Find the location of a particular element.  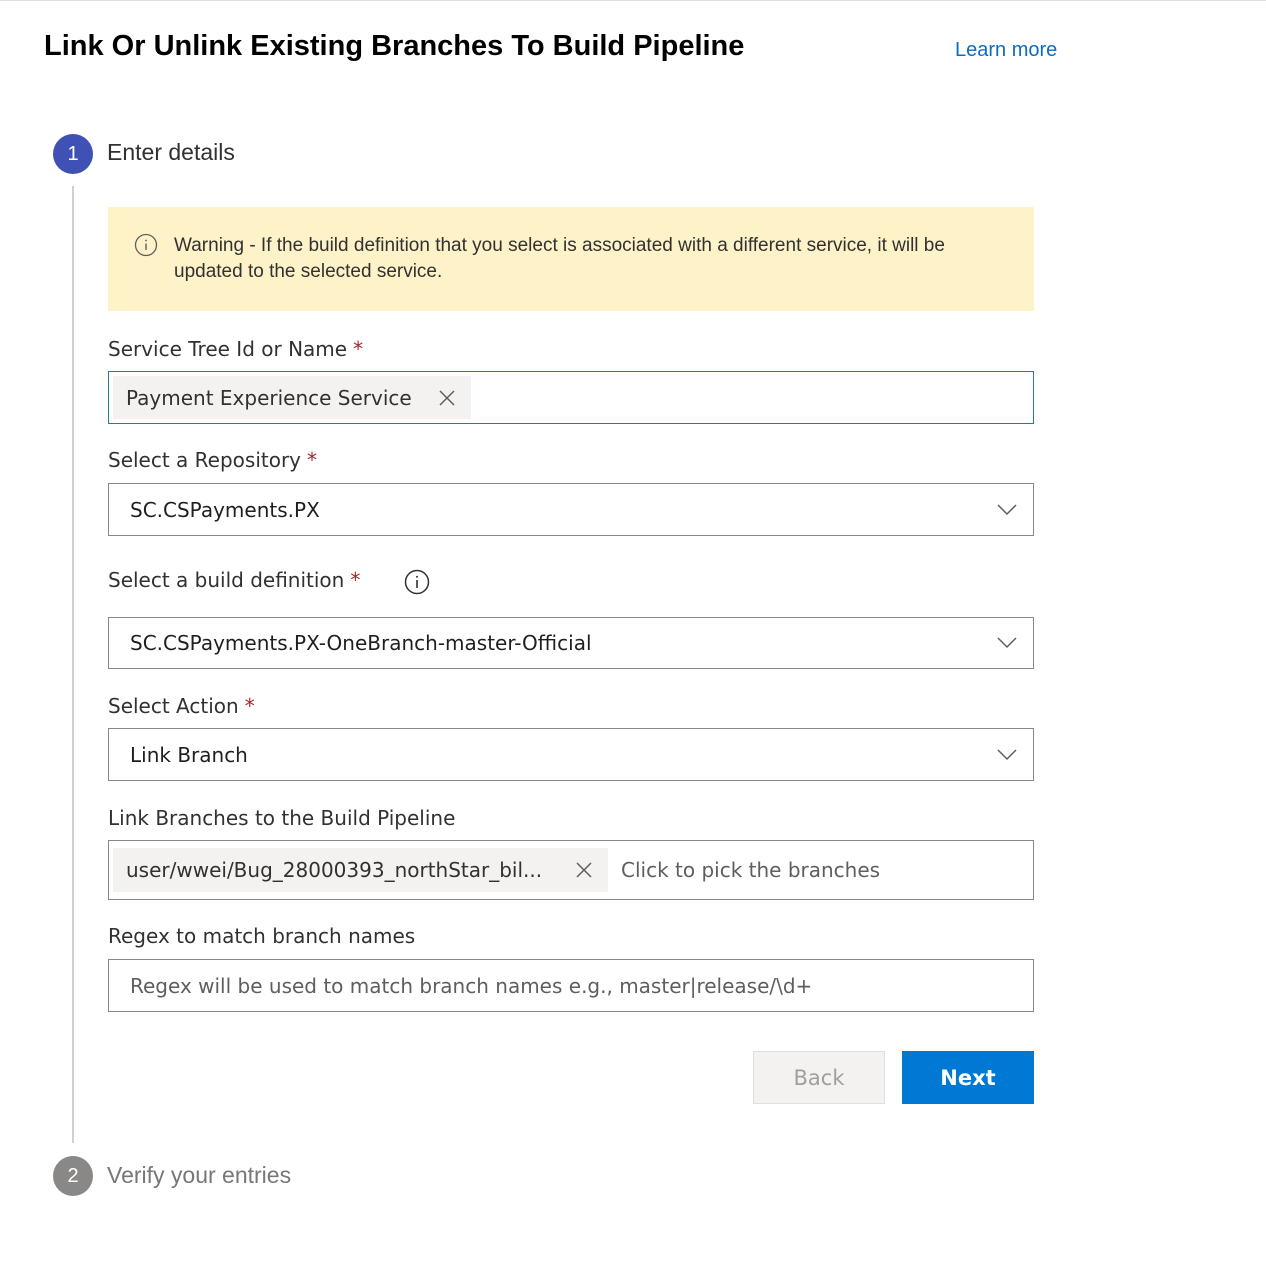

action-value: Link Branch is located at coordinates (189, 754).